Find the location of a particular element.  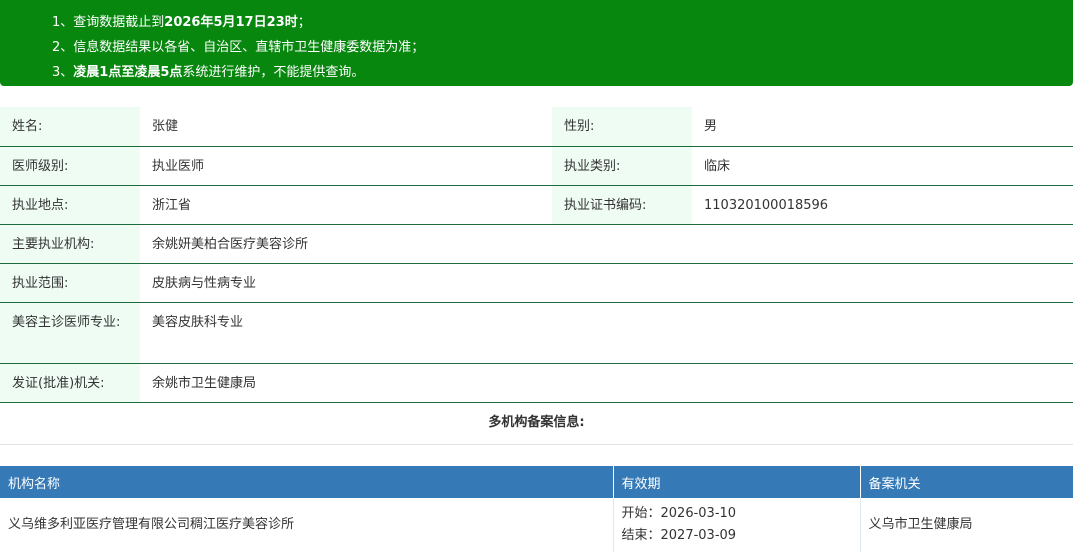

scope-label: 执业范围: is located at coordinates (70, 283).